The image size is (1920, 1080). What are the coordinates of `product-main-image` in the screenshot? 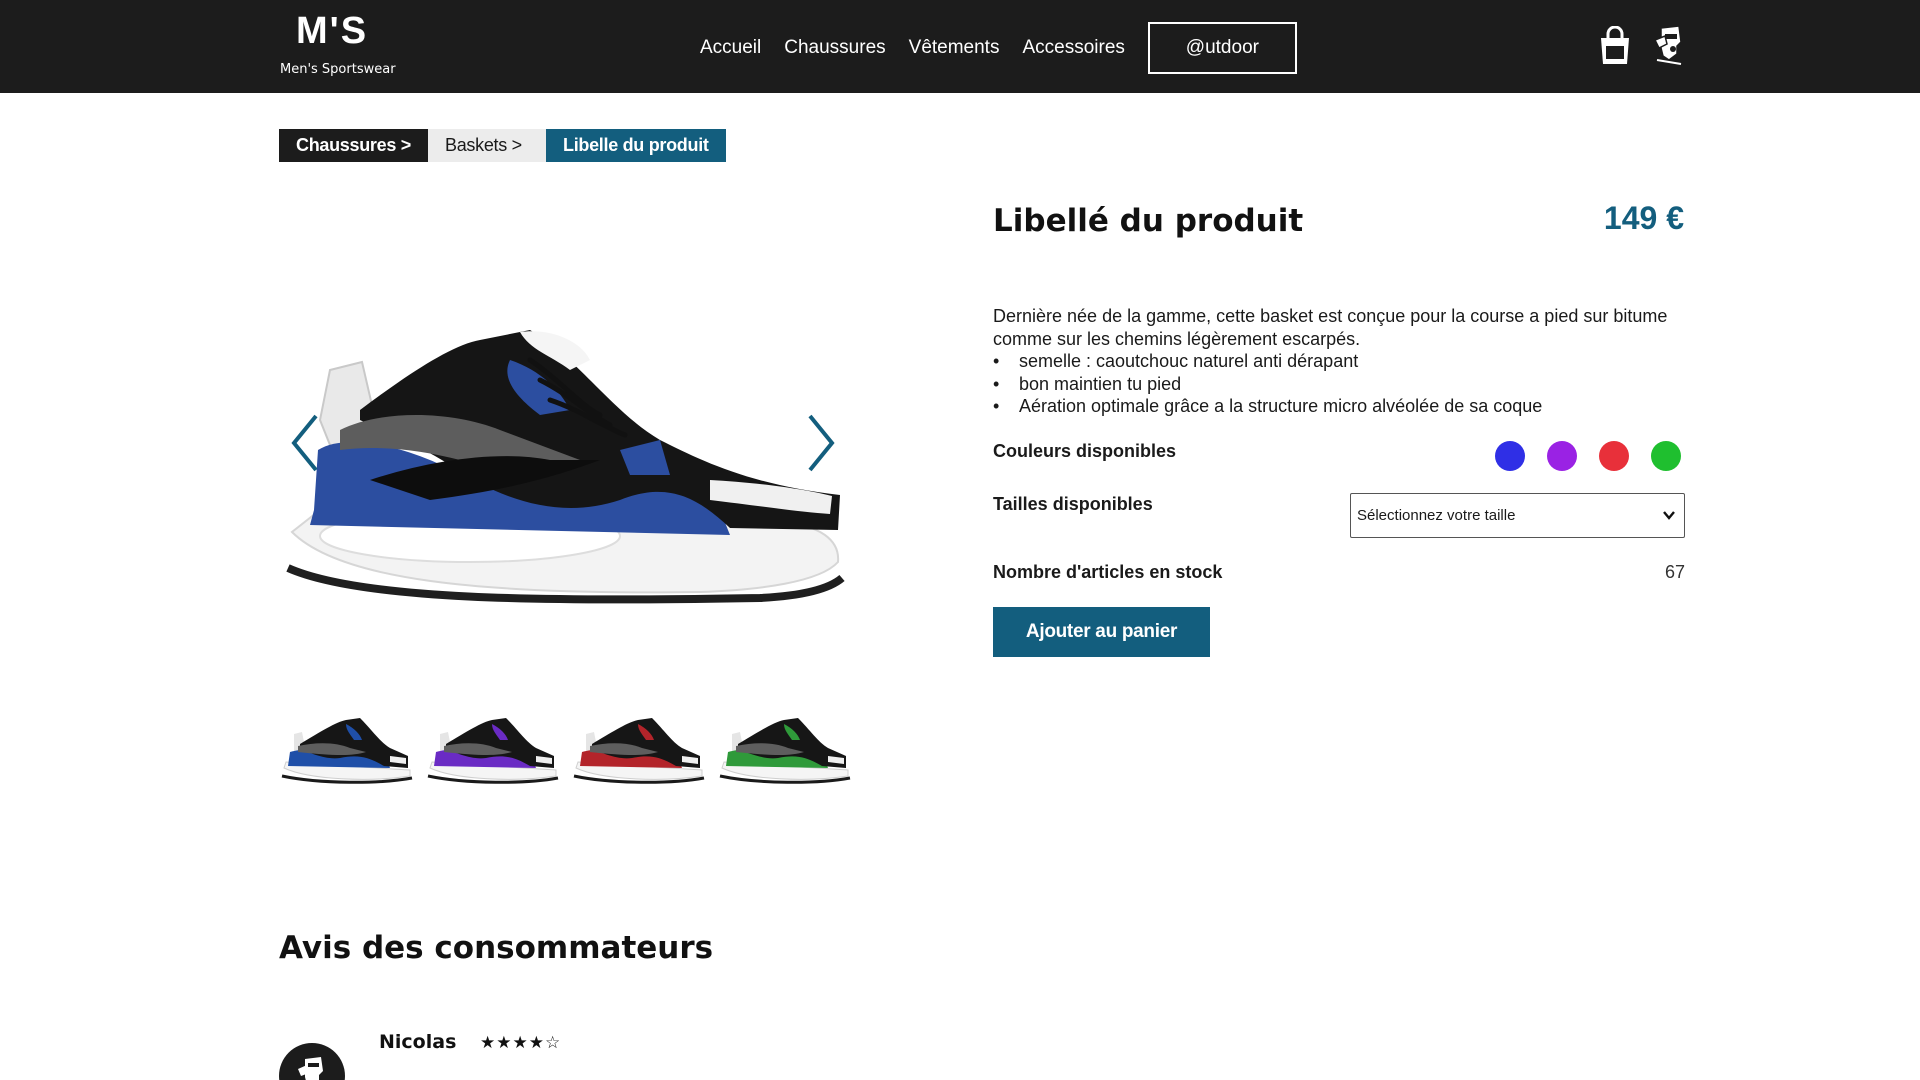 It's located at (565, 495).